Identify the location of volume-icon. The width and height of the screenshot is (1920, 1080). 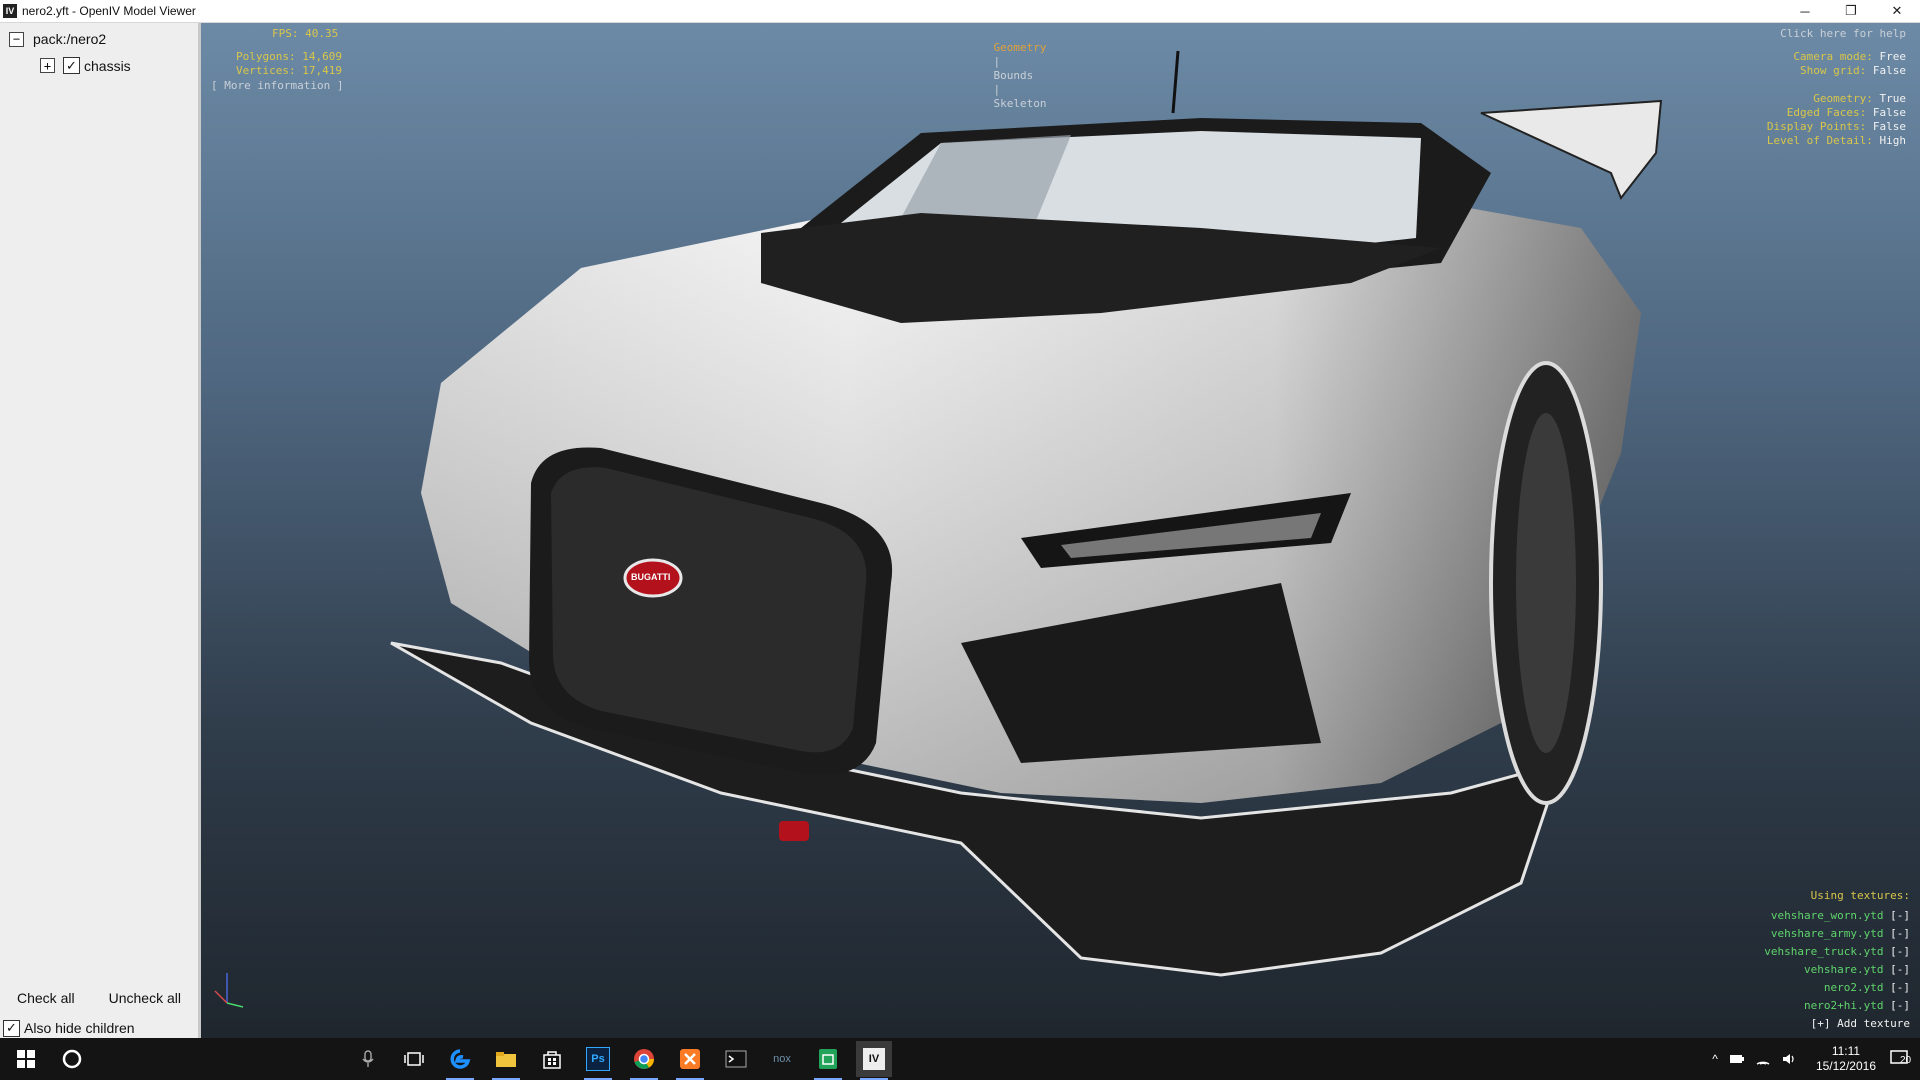
(1789, 1059).